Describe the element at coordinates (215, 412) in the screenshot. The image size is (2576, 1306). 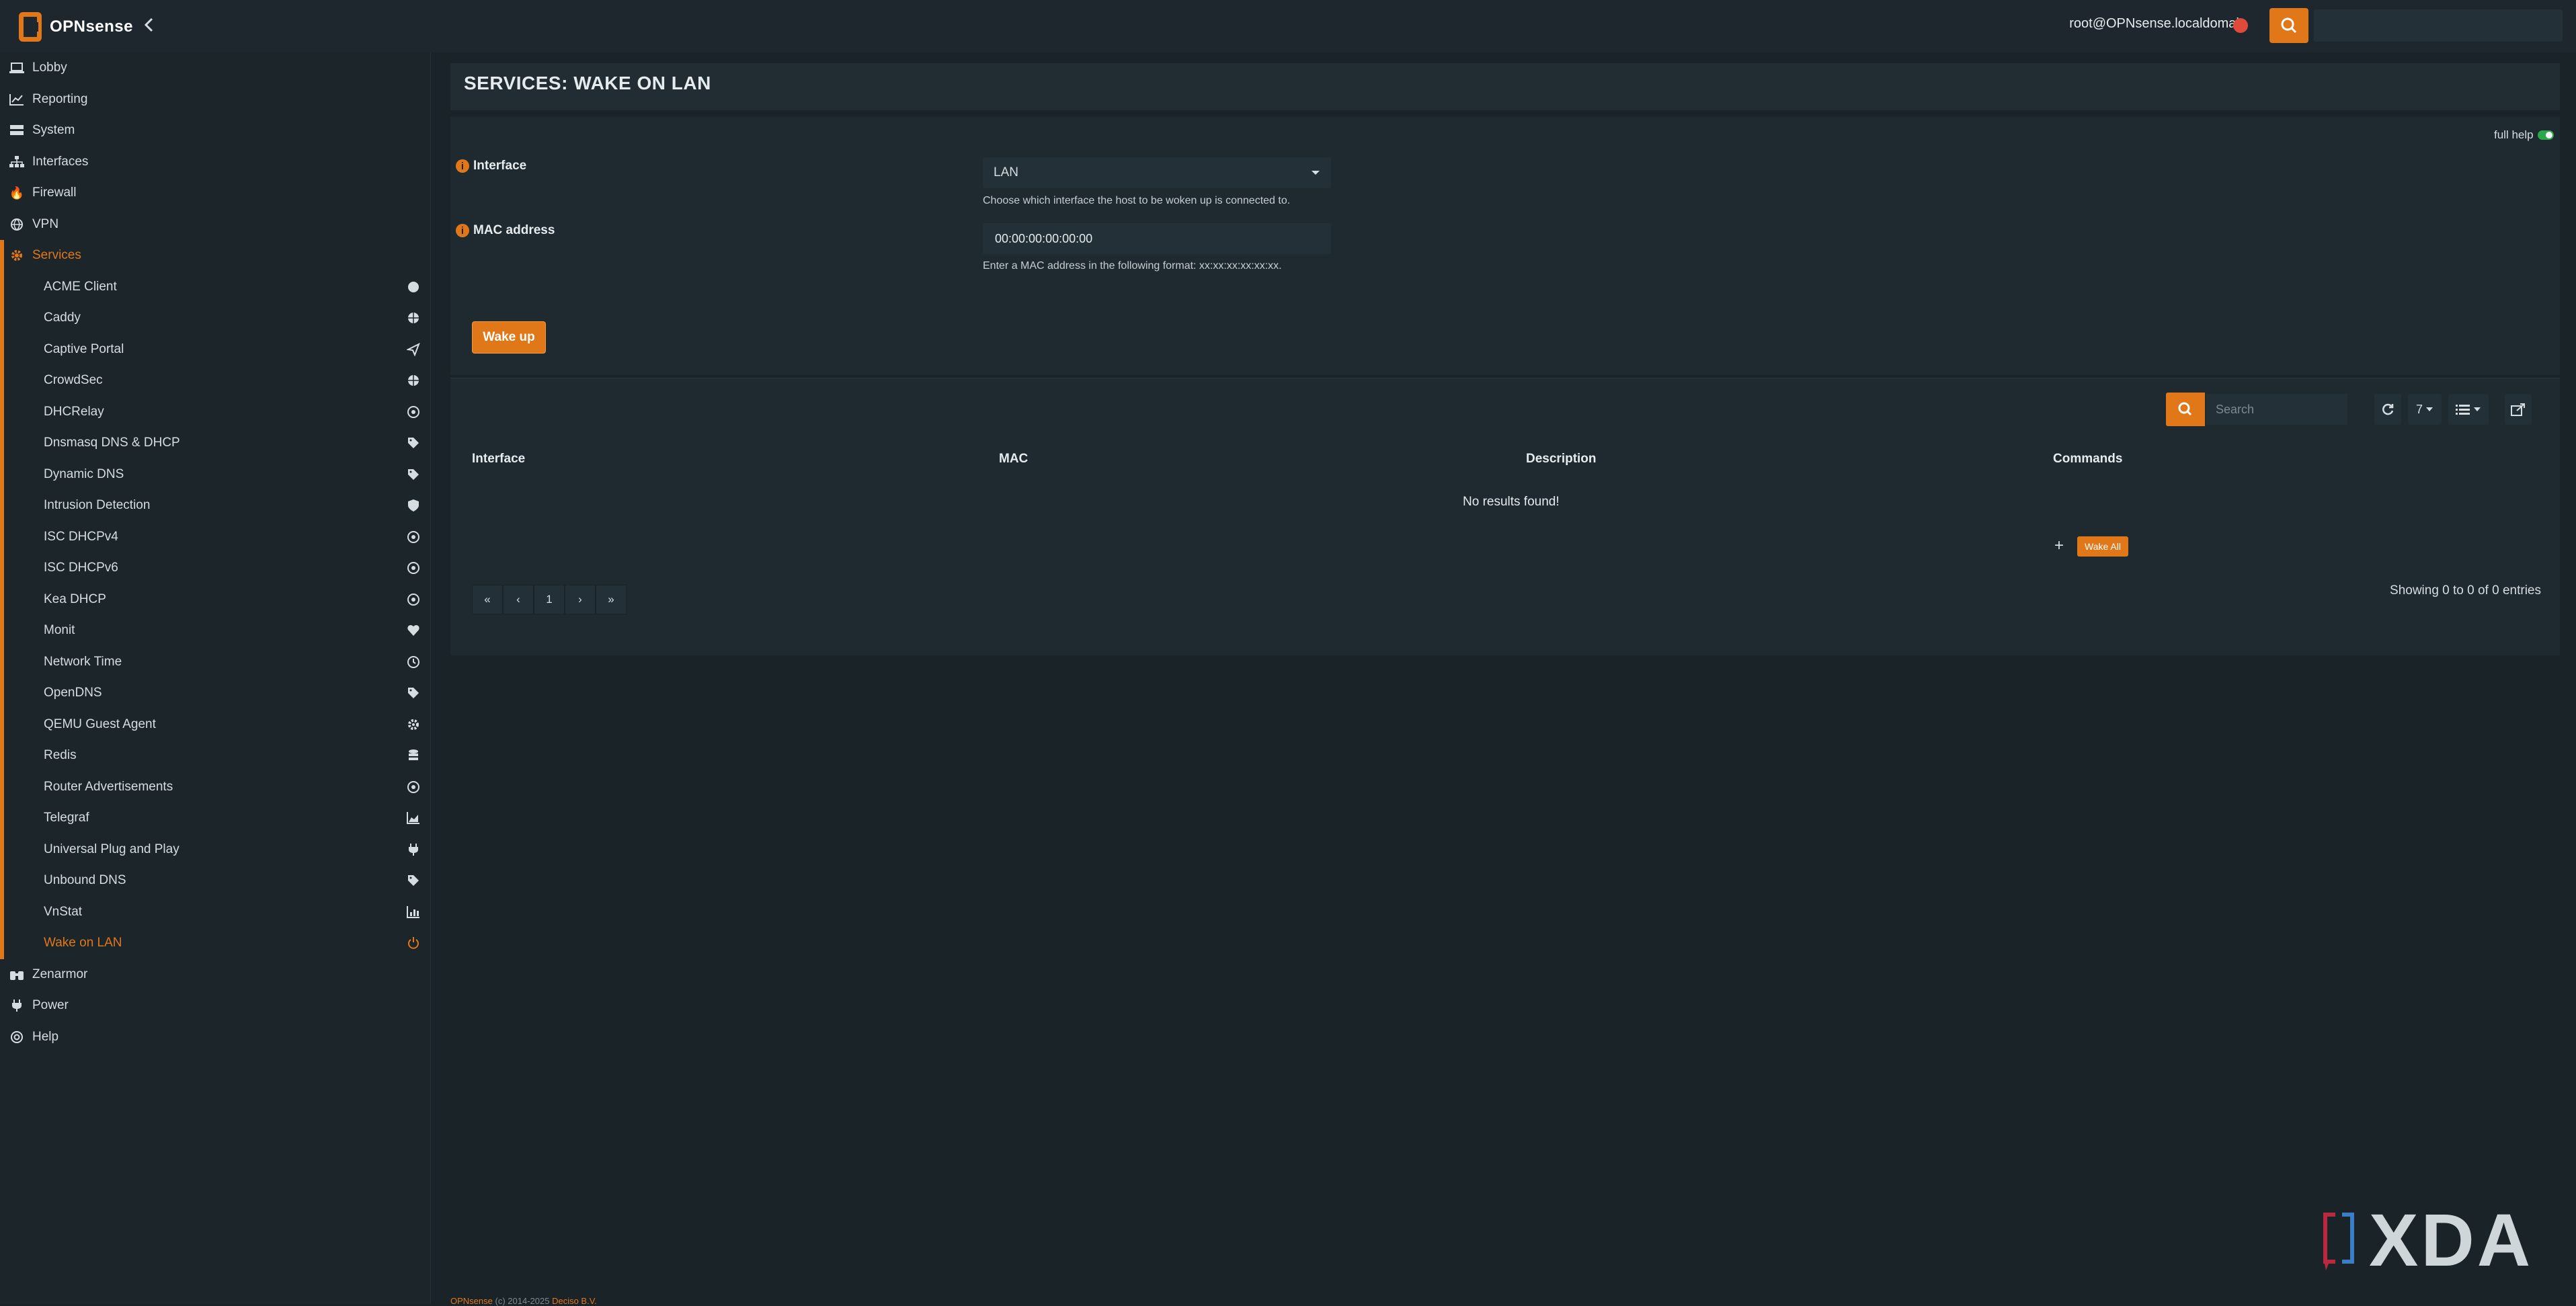
I see `sidebar-item-dhcrelay: DHCRelay` at that location.